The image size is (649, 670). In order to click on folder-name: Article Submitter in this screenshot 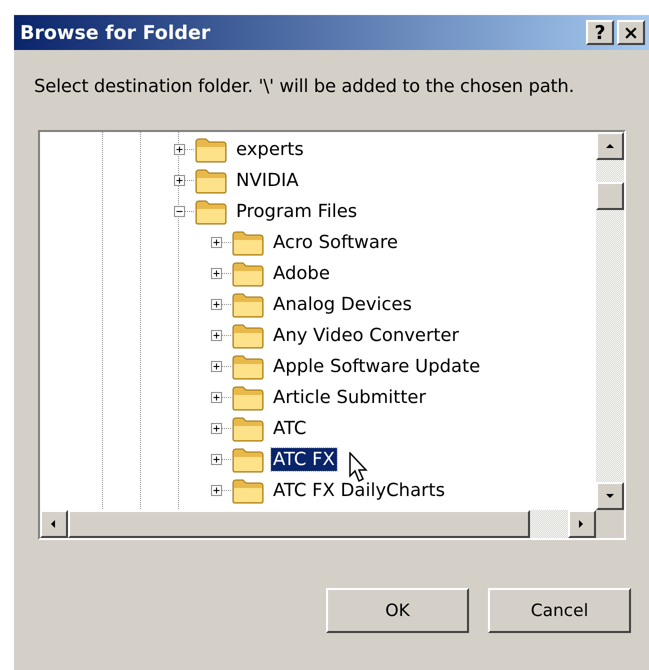, I will do `click(349, 397)`.